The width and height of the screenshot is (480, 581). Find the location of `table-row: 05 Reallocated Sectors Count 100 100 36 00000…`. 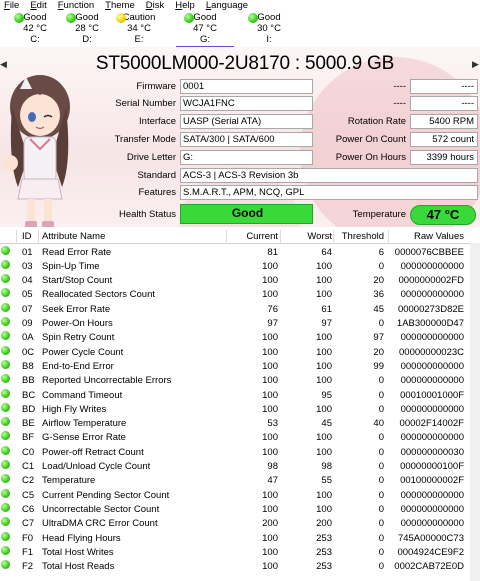

table-row: 05 Reallocated Sectors Count 100 100 36 00000… is located at coordinates (240, 295).